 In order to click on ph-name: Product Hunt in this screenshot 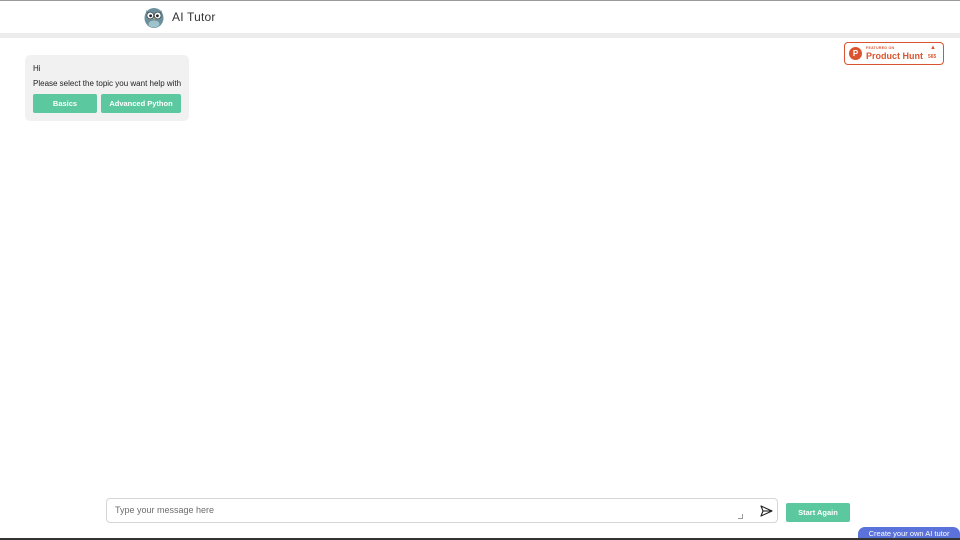, I will do `click(894, 56)`.